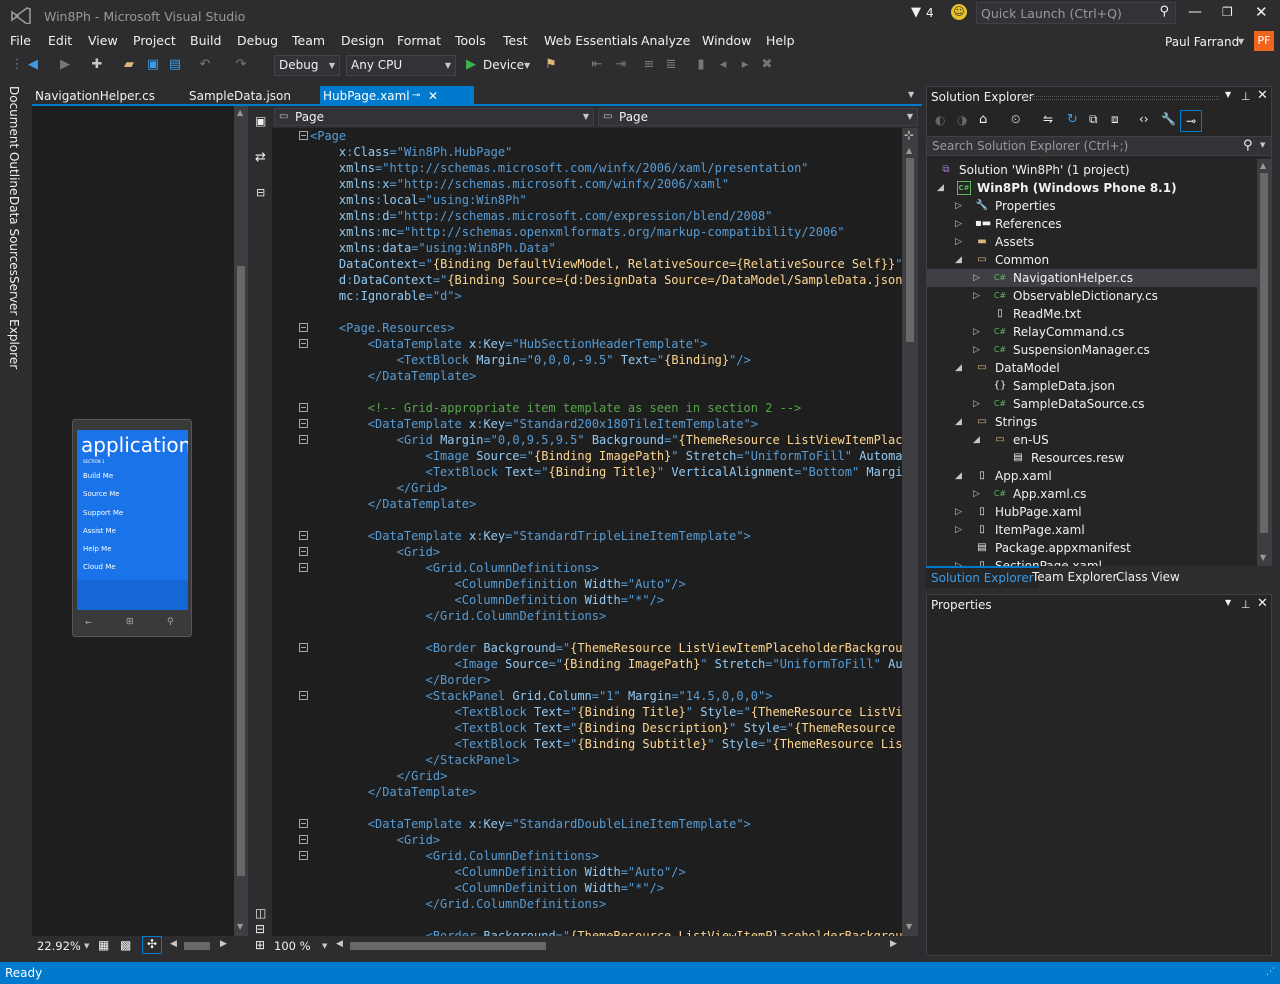  I want to click on menu-test: Test, so click(515, 40).